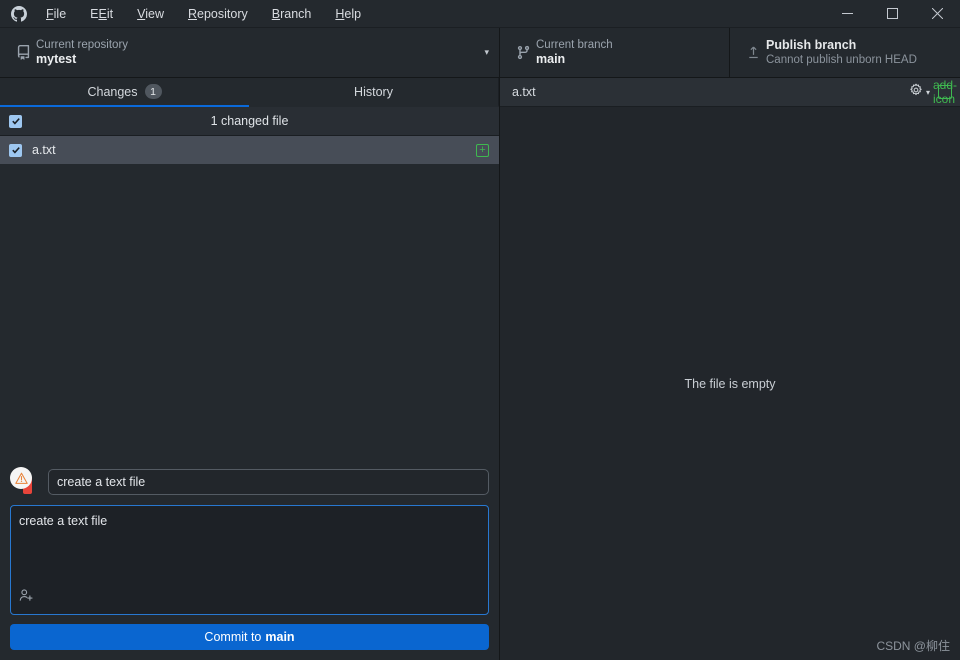 Image resolution: width=960 pixels, height=660 pixels. Describe the element at coordinates (353, 13) in the screenshot. I see `menu-help-rest: elp` at that location.